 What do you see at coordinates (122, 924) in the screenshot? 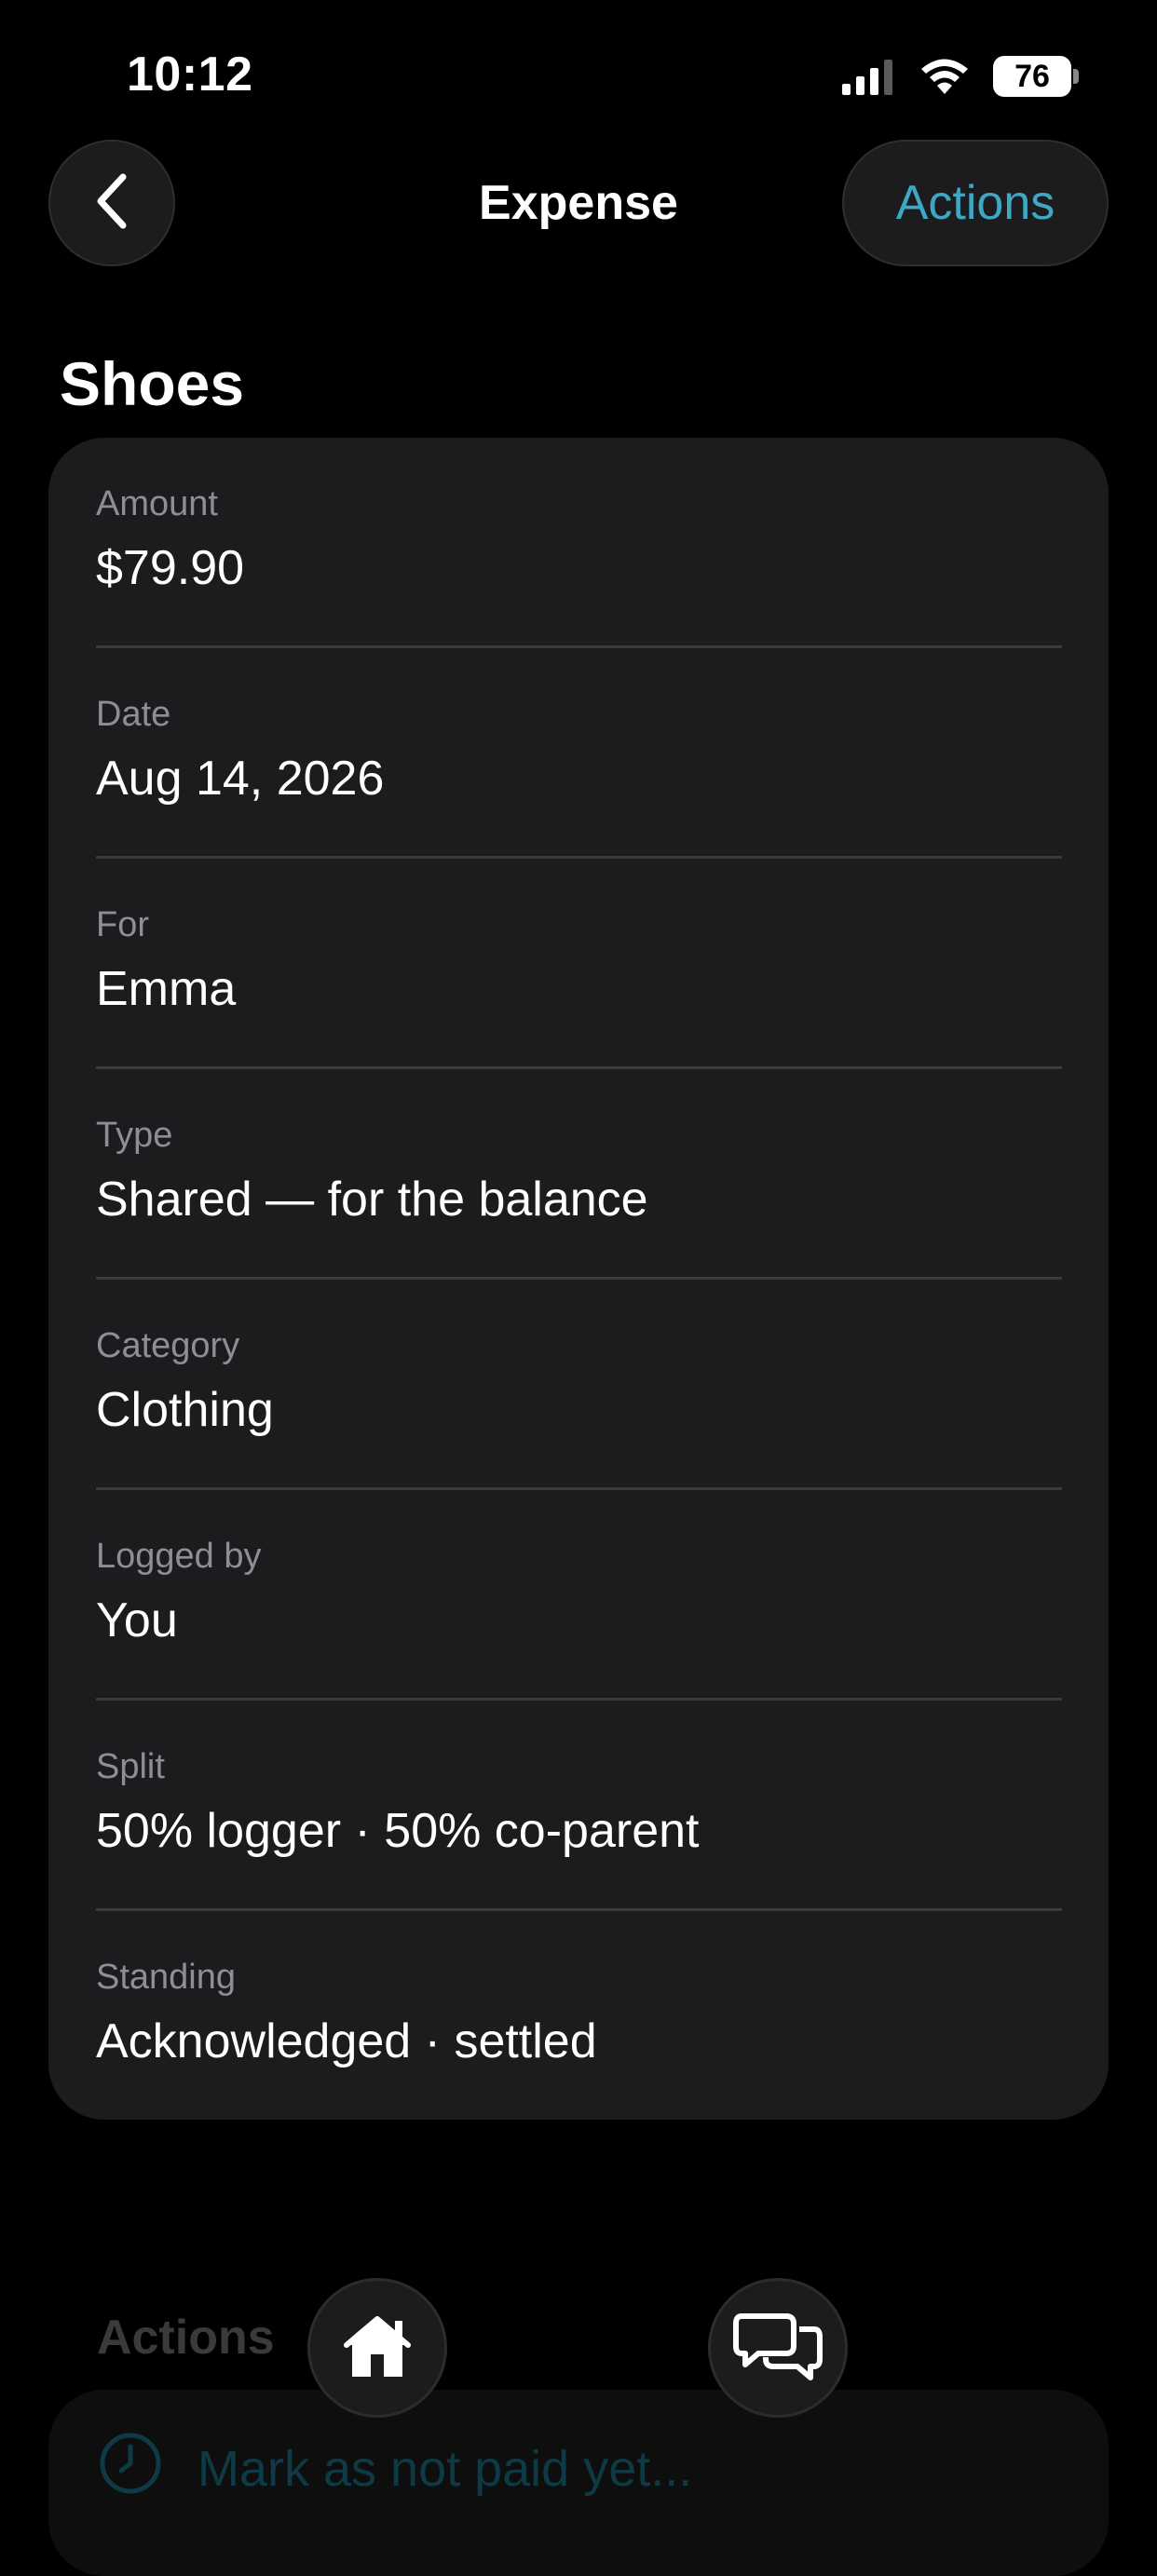
I see `detail-label: For` at bounding box center [122, 924].